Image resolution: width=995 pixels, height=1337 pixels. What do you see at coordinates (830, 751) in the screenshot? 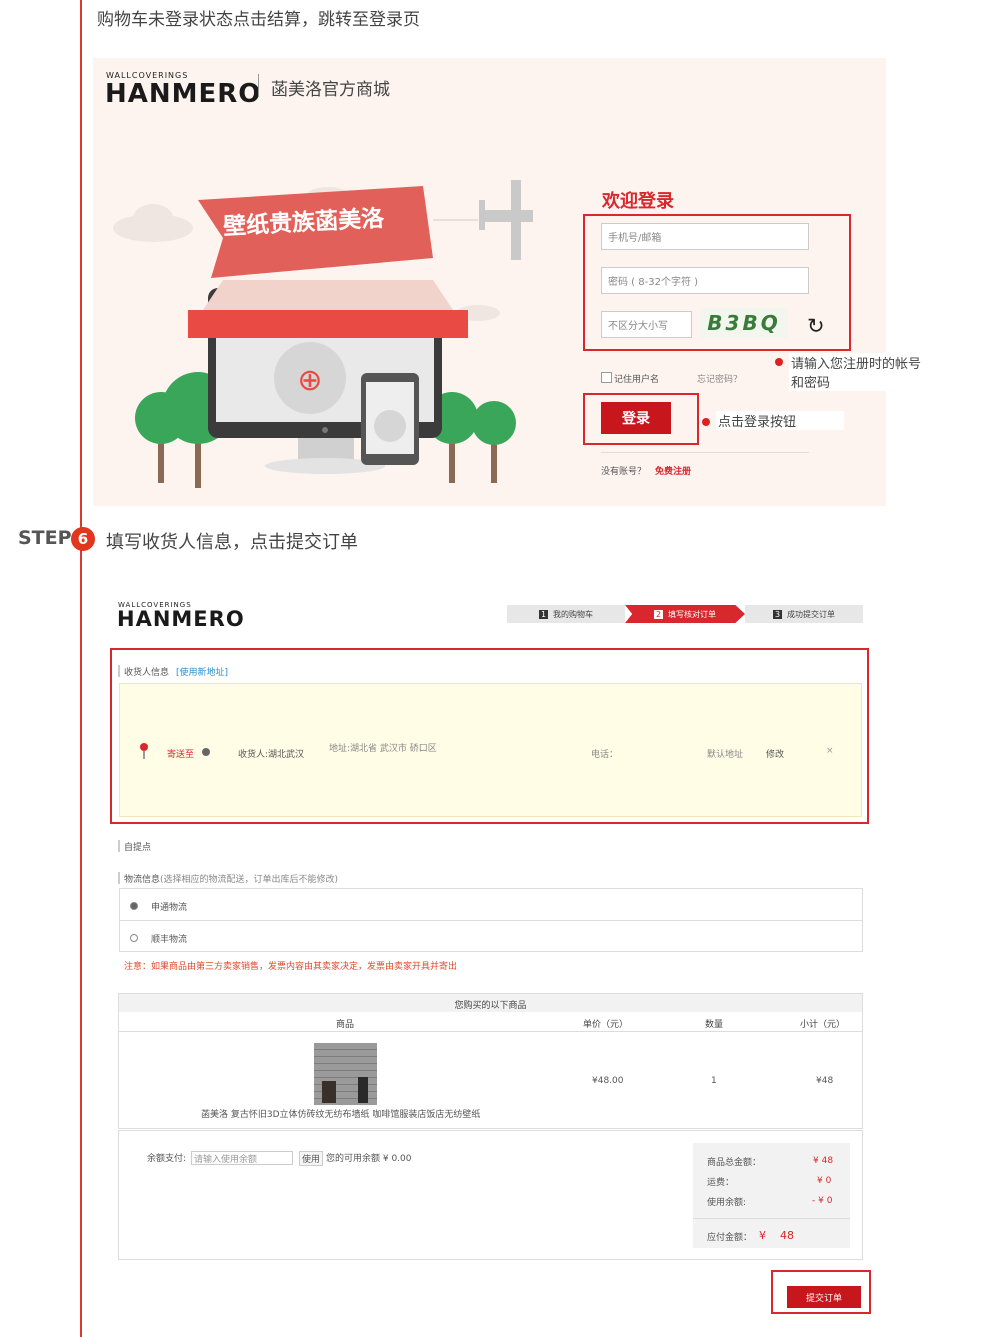
I see `delete-address-icon: ×` at bounding box center [830, 751].